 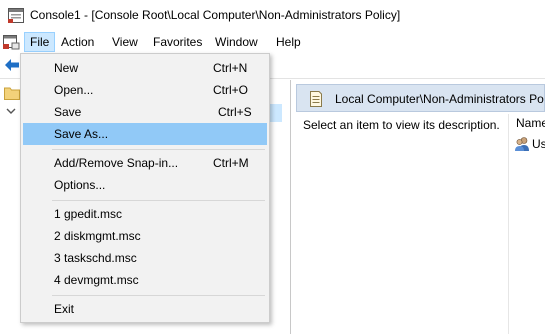 I want to click on menu-item-label: 2 diskmgmt.msc, so click(x=97, y=236).